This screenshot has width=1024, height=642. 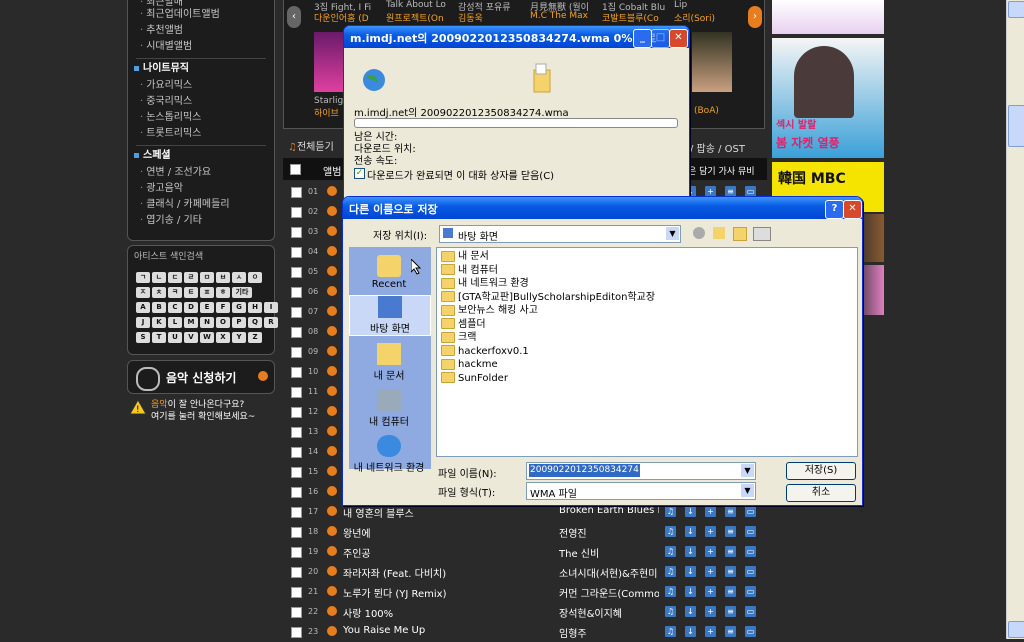 What do you see at coordinates (152, 156) in the screenshot?
I see `section-special: 스페셜` at bounding box center [152, 156].